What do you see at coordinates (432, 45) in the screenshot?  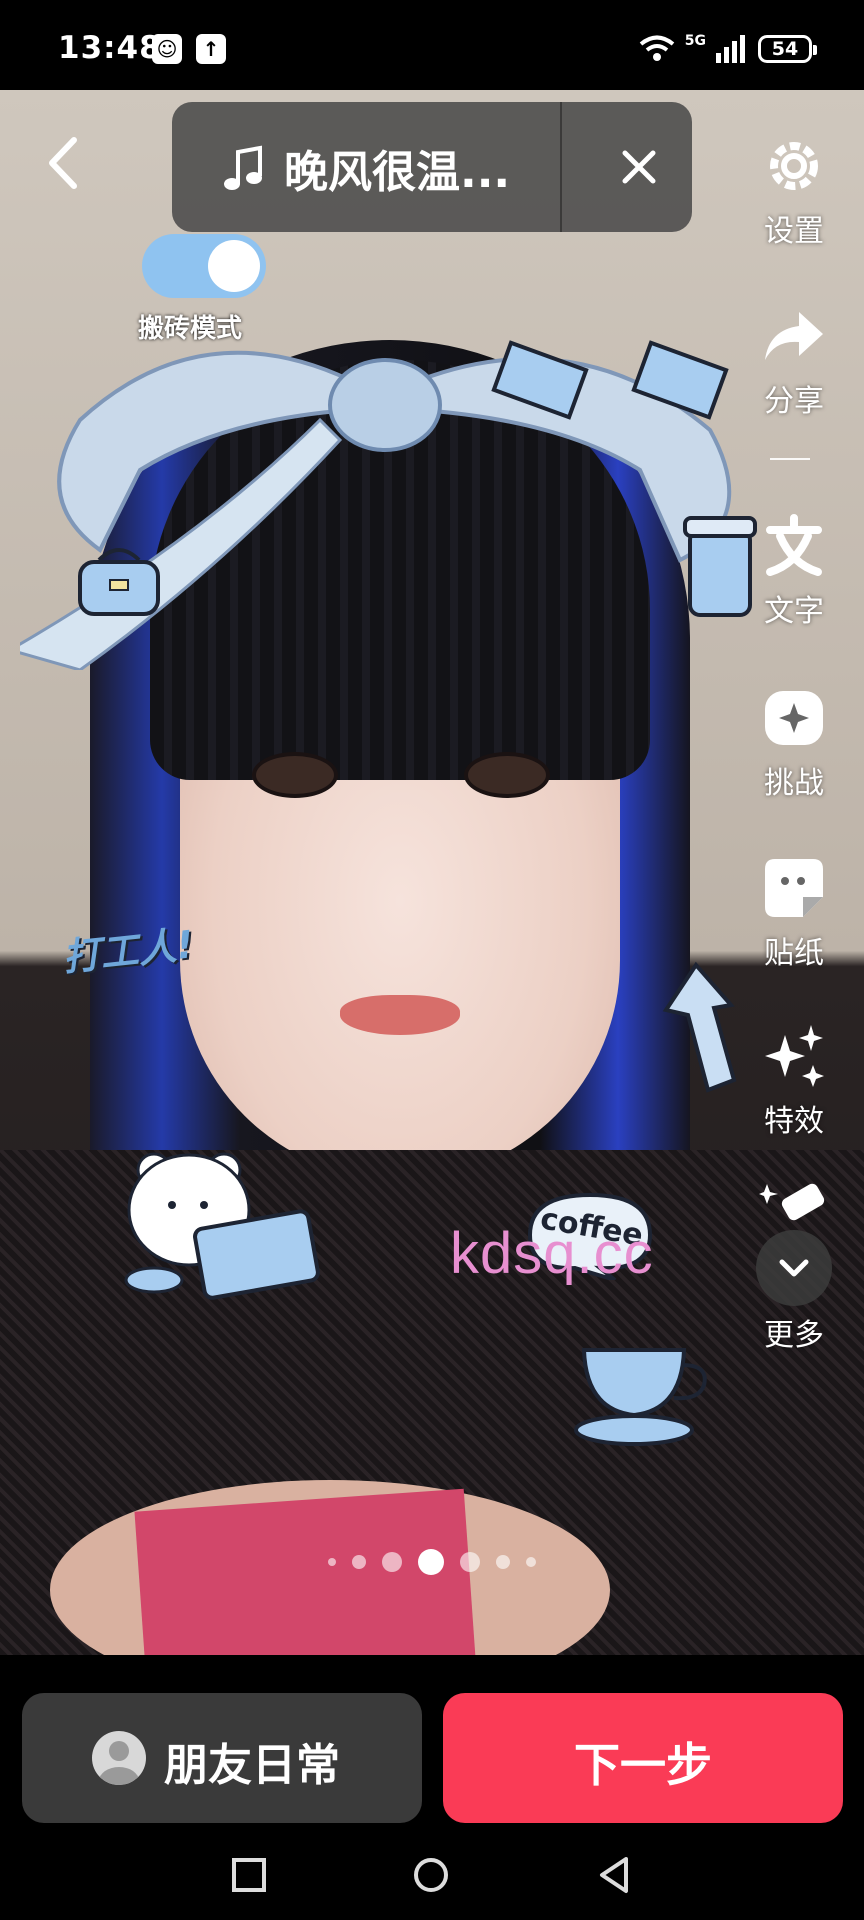 I see `status-bar: 13:48 ☺ ↑ 5G 54` at bounding box center [432, 45].